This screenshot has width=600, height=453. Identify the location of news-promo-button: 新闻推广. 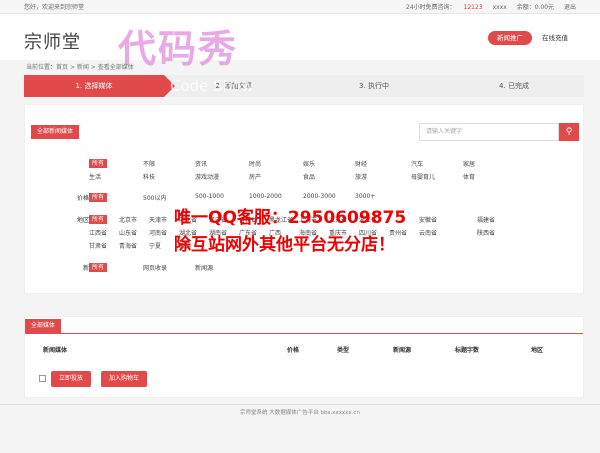
(510, 38).